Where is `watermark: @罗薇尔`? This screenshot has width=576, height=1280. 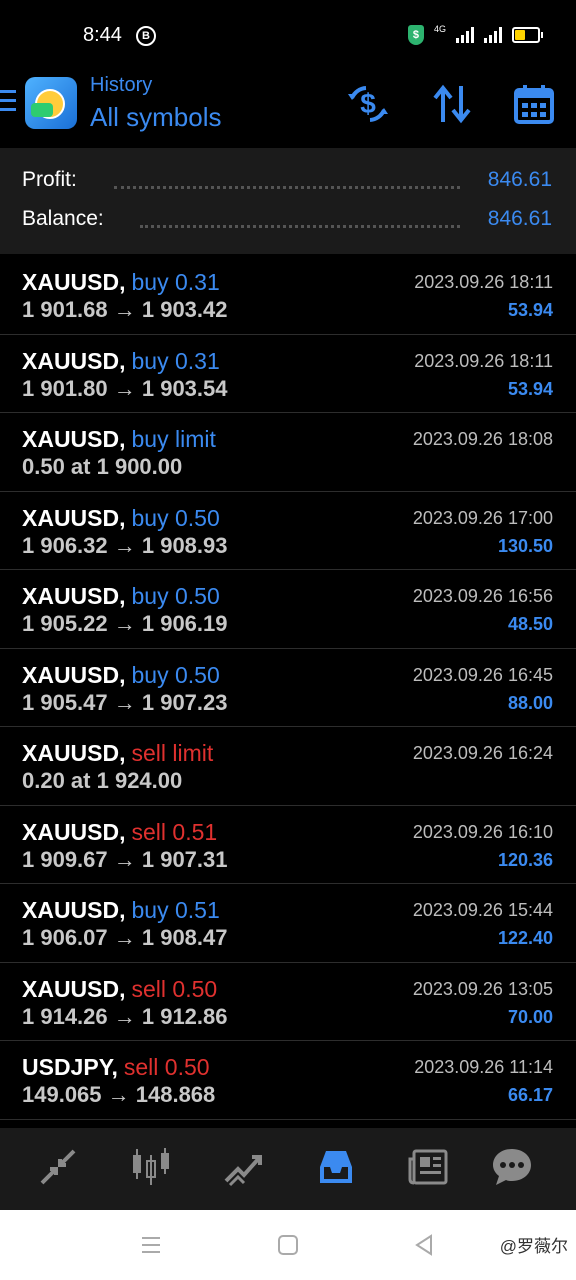
watermark: @罗薇尔 is located at coordinates (533, 1246).